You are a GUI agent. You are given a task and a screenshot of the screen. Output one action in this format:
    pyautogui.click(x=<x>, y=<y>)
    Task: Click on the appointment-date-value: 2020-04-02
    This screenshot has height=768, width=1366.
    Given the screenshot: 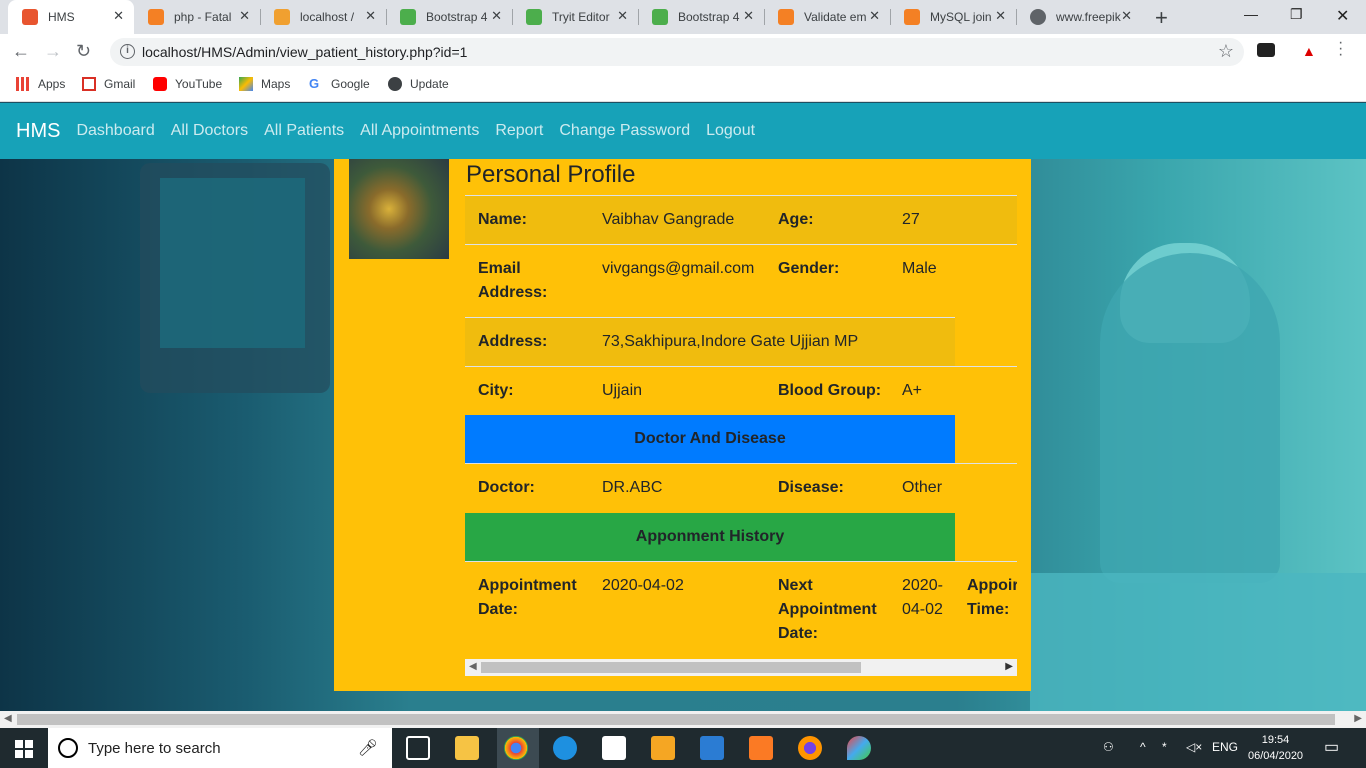 What is the action you would take?
    pyautogui.click(x=643, y=585)
    